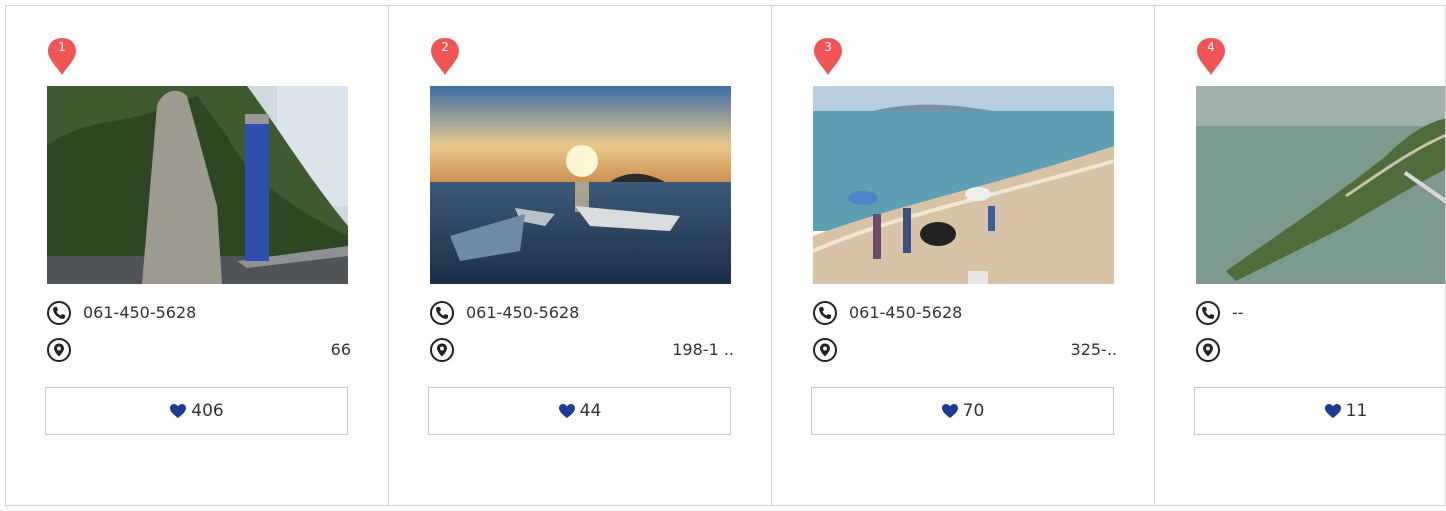 The height and width of the screenshot is (511, 1446). I want to click on address-row: 66, so click(199, 350).